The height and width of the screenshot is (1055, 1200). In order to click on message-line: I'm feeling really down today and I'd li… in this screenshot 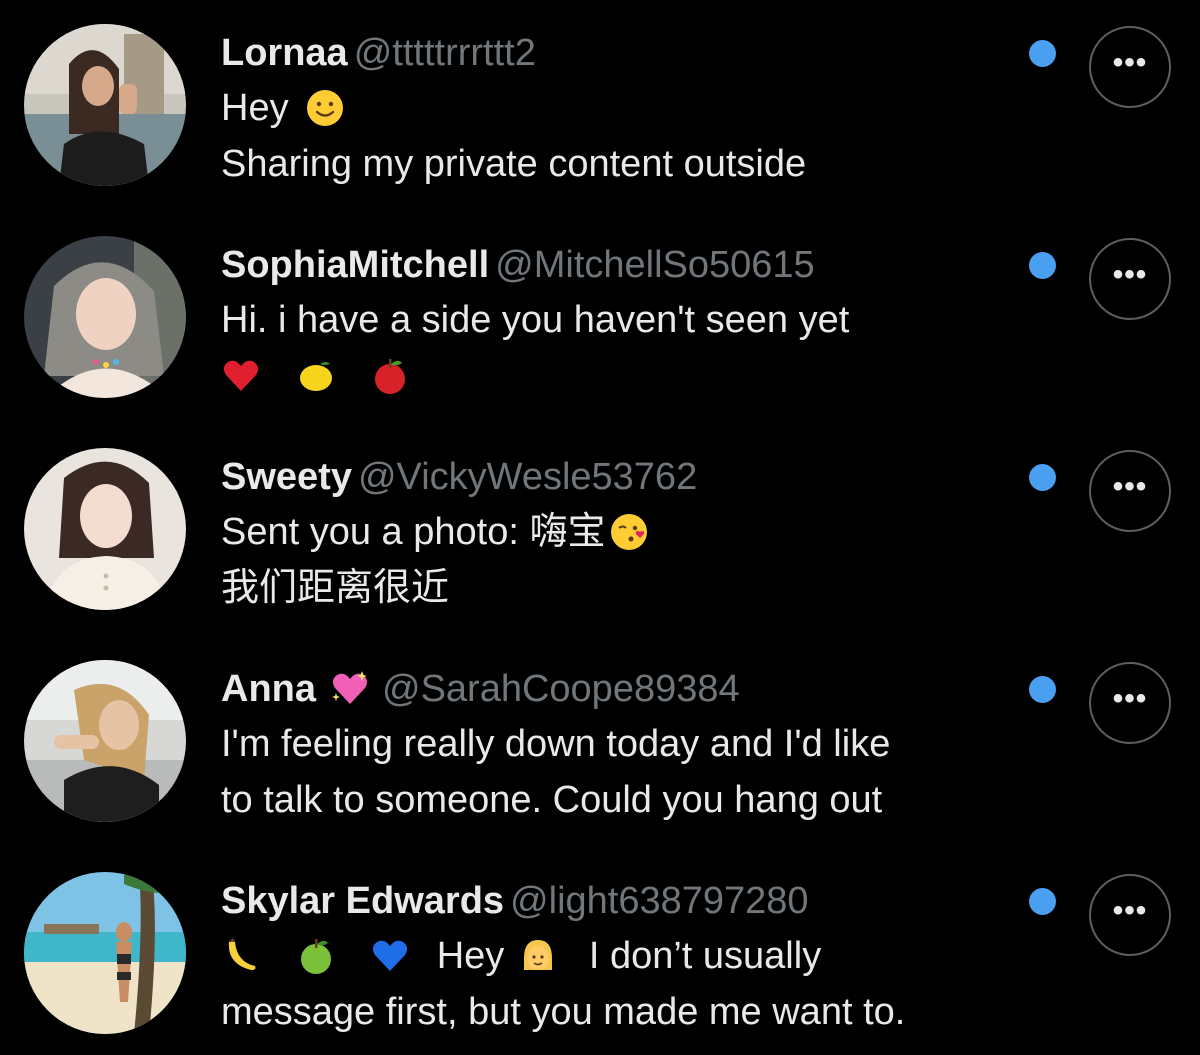, I will do `click(621, 744)`.